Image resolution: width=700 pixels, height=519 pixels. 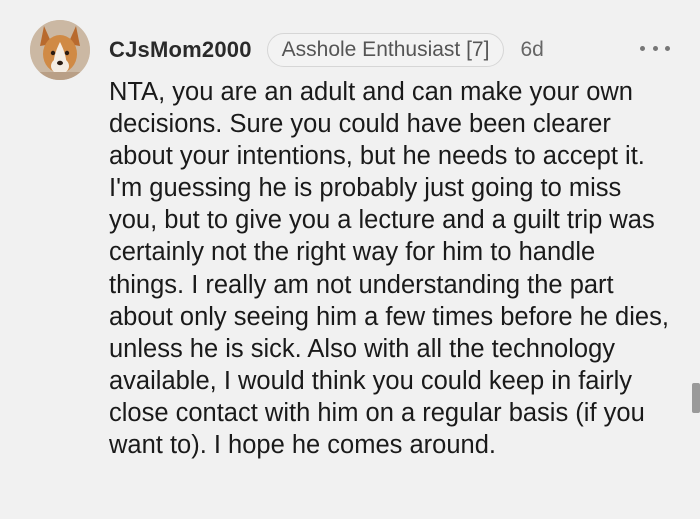 What do you see at coordinates (532, 49) in the screenshot?
I see `comment-age: 6d` at bounding box center [532, 49].